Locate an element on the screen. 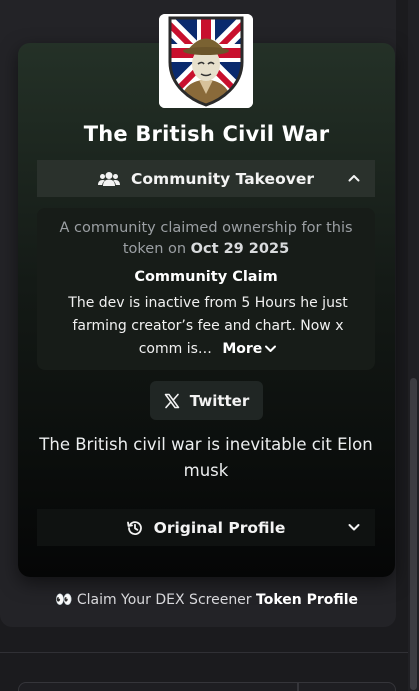  history-icon is located at coordinates (134, 528).